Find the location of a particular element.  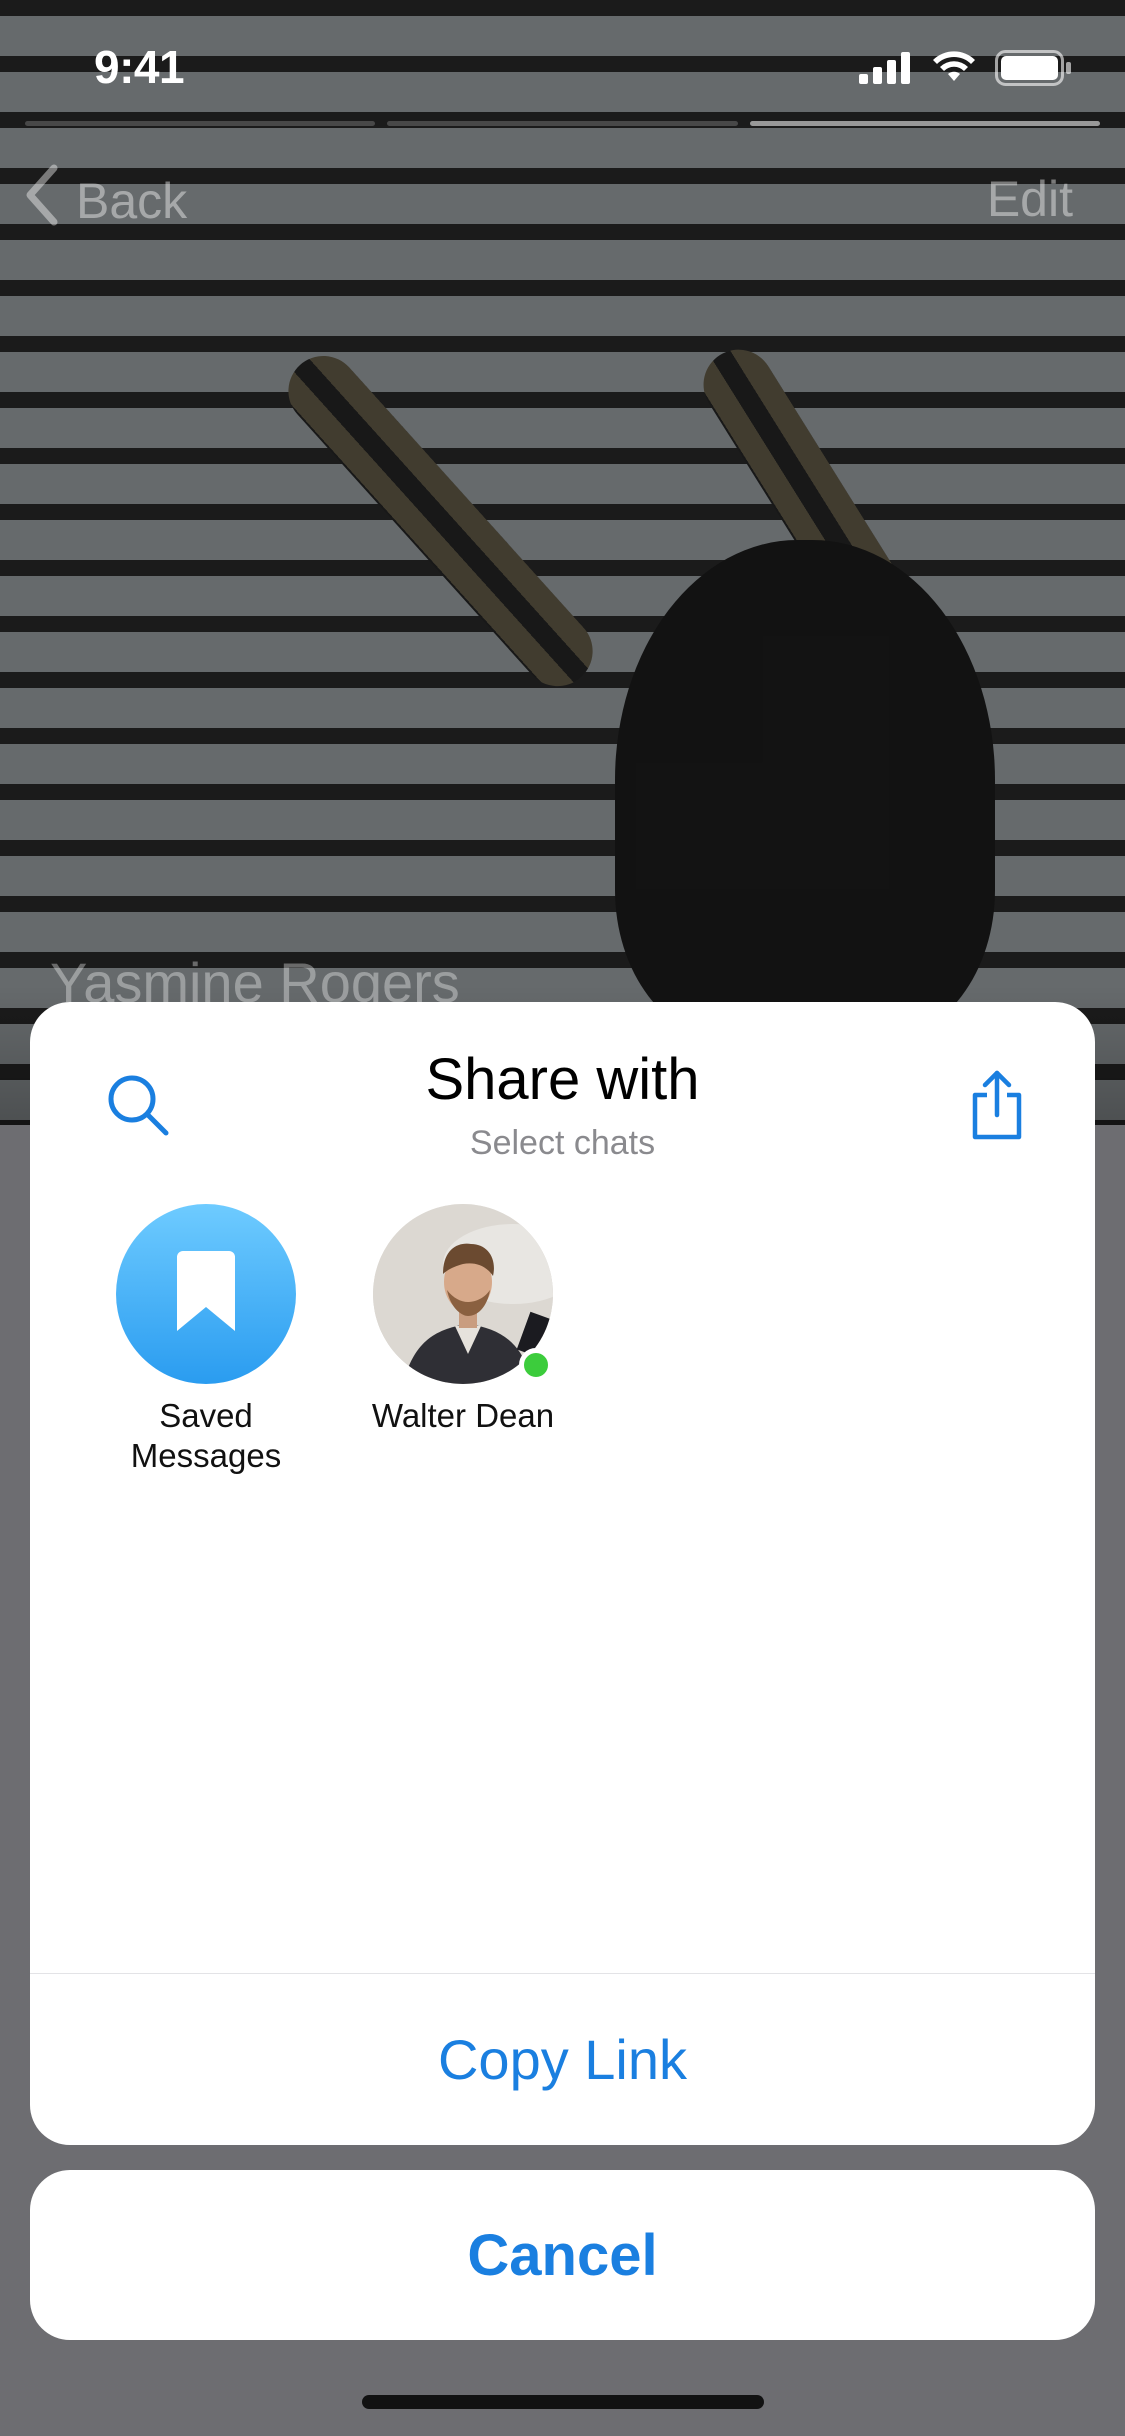

contact-walter-dean: Walter Dean is located at coordinates (463, 1320).